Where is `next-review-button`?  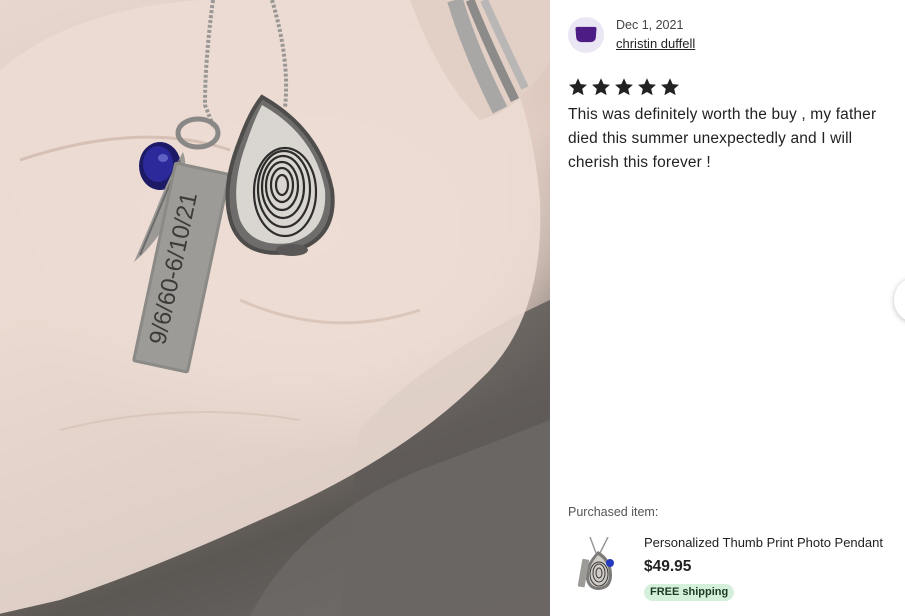
next-review-button is located at coordinates (899, 300).